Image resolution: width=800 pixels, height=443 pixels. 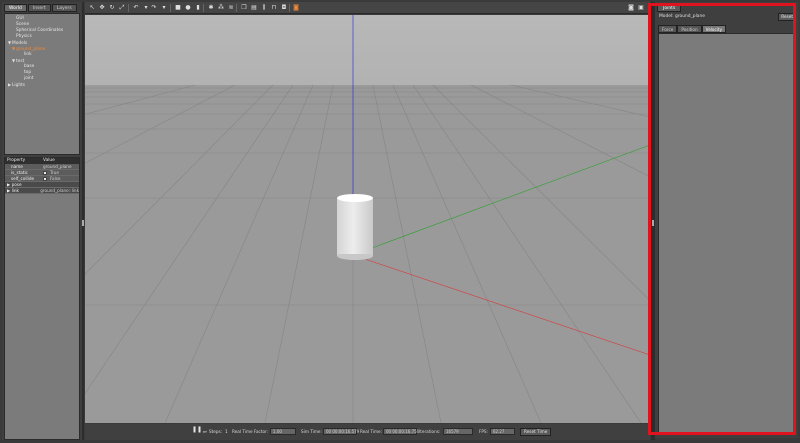 What do you see at coordinates (250, 431) in the screenshot?
I see `real-time-factor-label: Real Time Factor:` at bounding box center [250, 431].